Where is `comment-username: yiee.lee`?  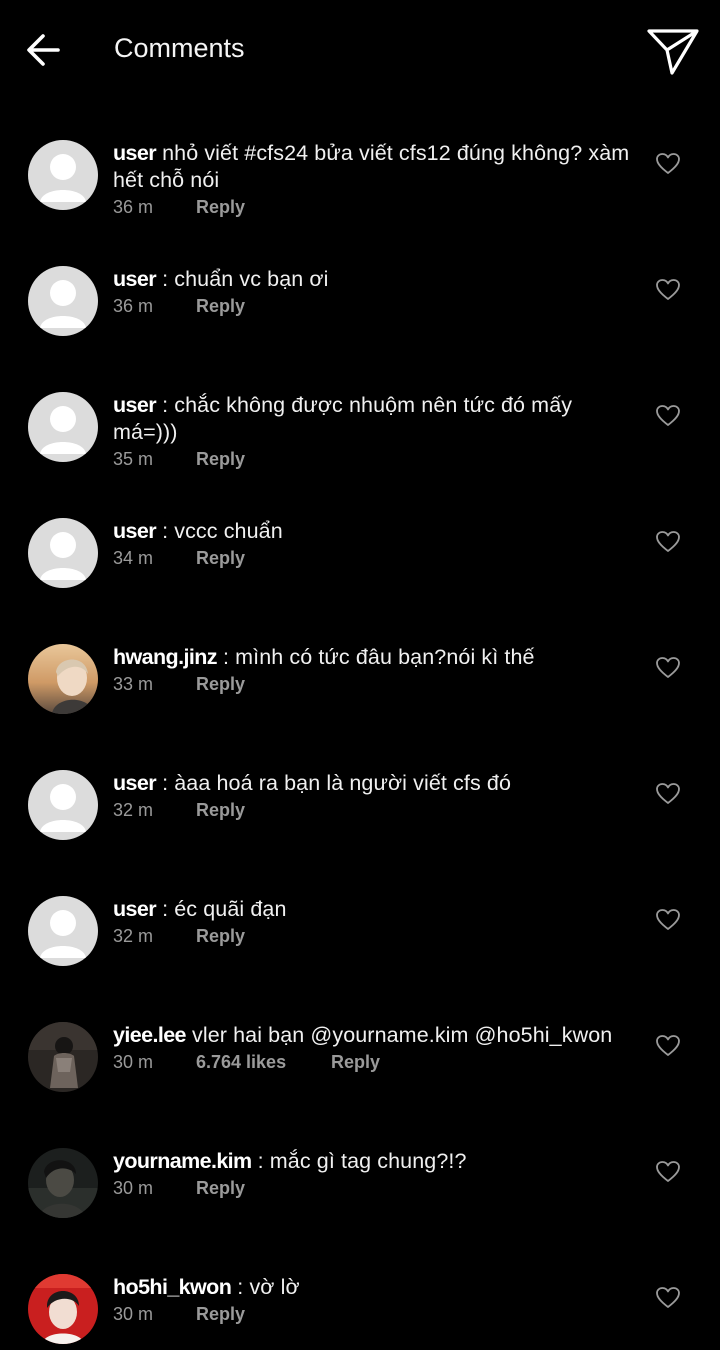 comment-username: yiee.lee is located at coordinates (150, 1035).